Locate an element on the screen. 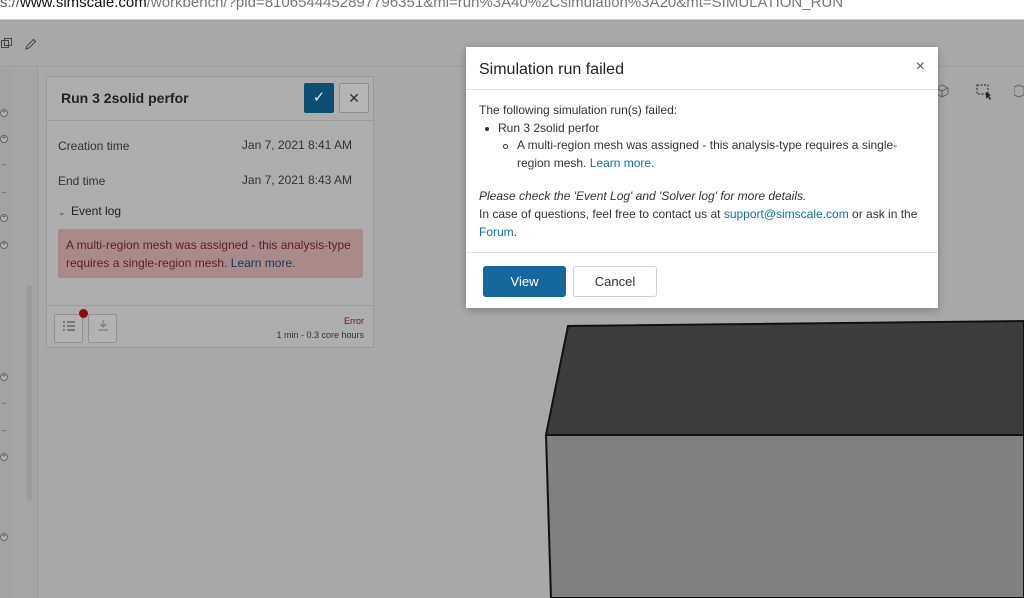  model-top-face is located at coordinates (784, 377).